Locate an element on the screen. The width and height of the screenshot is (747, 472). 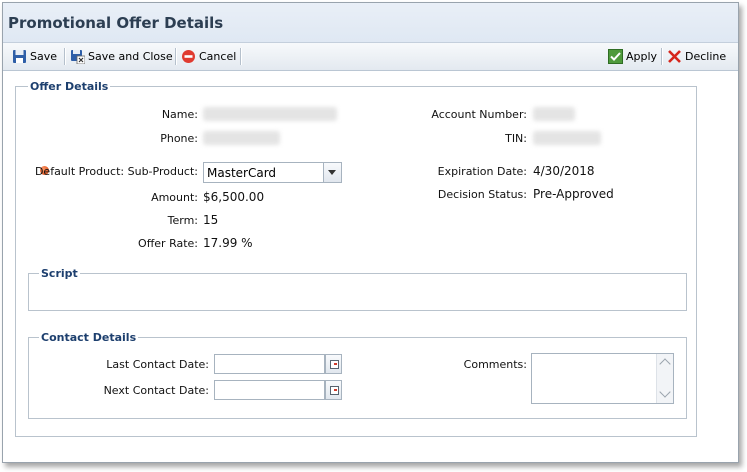
apply-button: Apply is located at coordinates (632, 56).